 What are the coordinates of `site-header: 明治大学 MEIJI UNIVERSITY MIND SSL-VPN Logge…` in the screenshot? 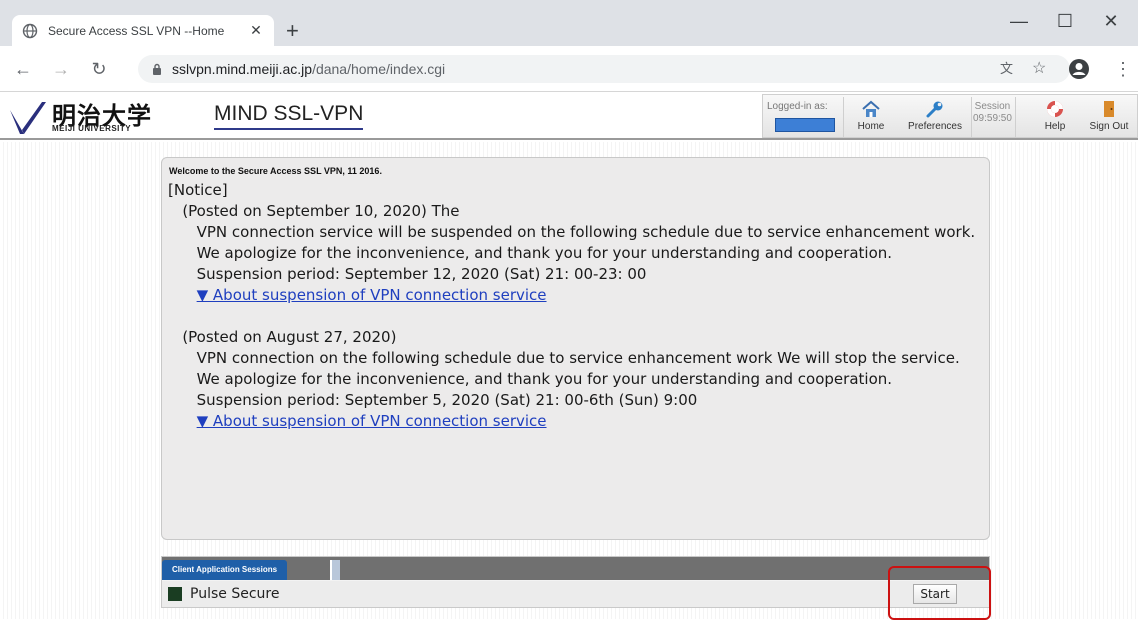 It's located at (569, 116).